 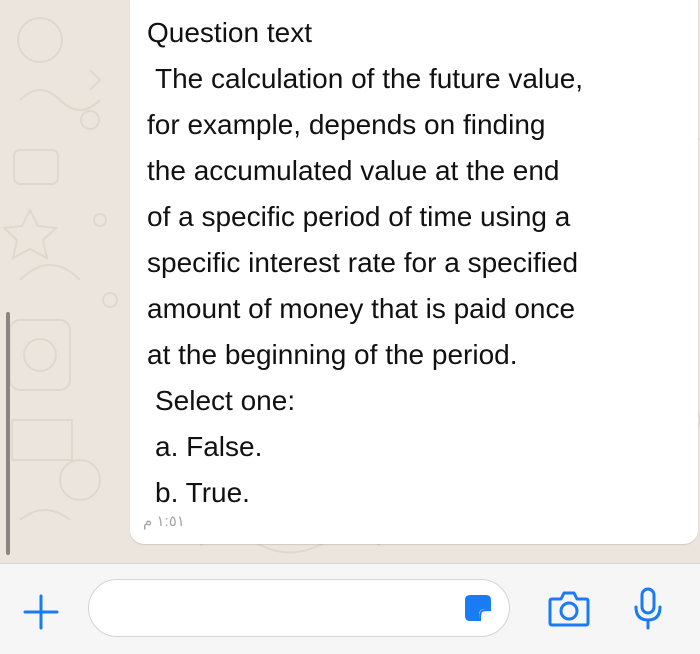 I want to click on question-line: specific interest rate for a specified, so click(x=363, y=262).